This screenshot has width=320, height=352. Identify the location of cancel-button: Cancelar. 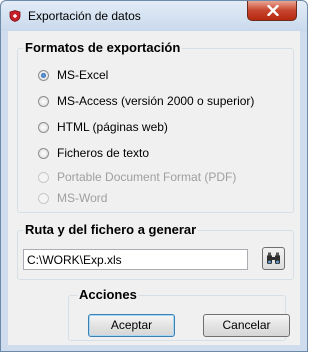
(246, 325).